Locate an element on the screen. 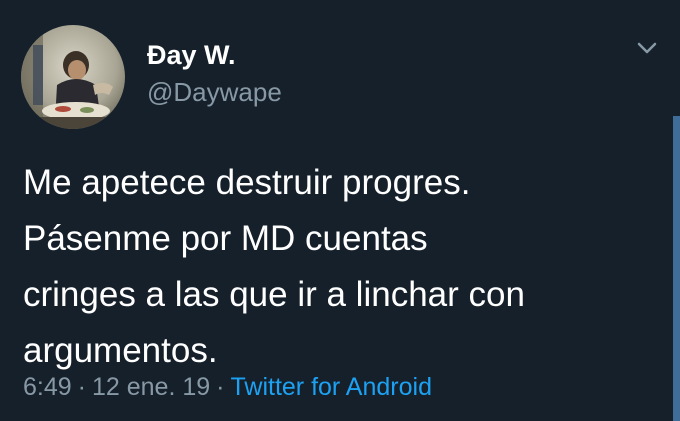 The width and height of the screenshot is (680, 421). tweet-text-line: Me apetece destruir progres. is located at coordinates (247, 182).